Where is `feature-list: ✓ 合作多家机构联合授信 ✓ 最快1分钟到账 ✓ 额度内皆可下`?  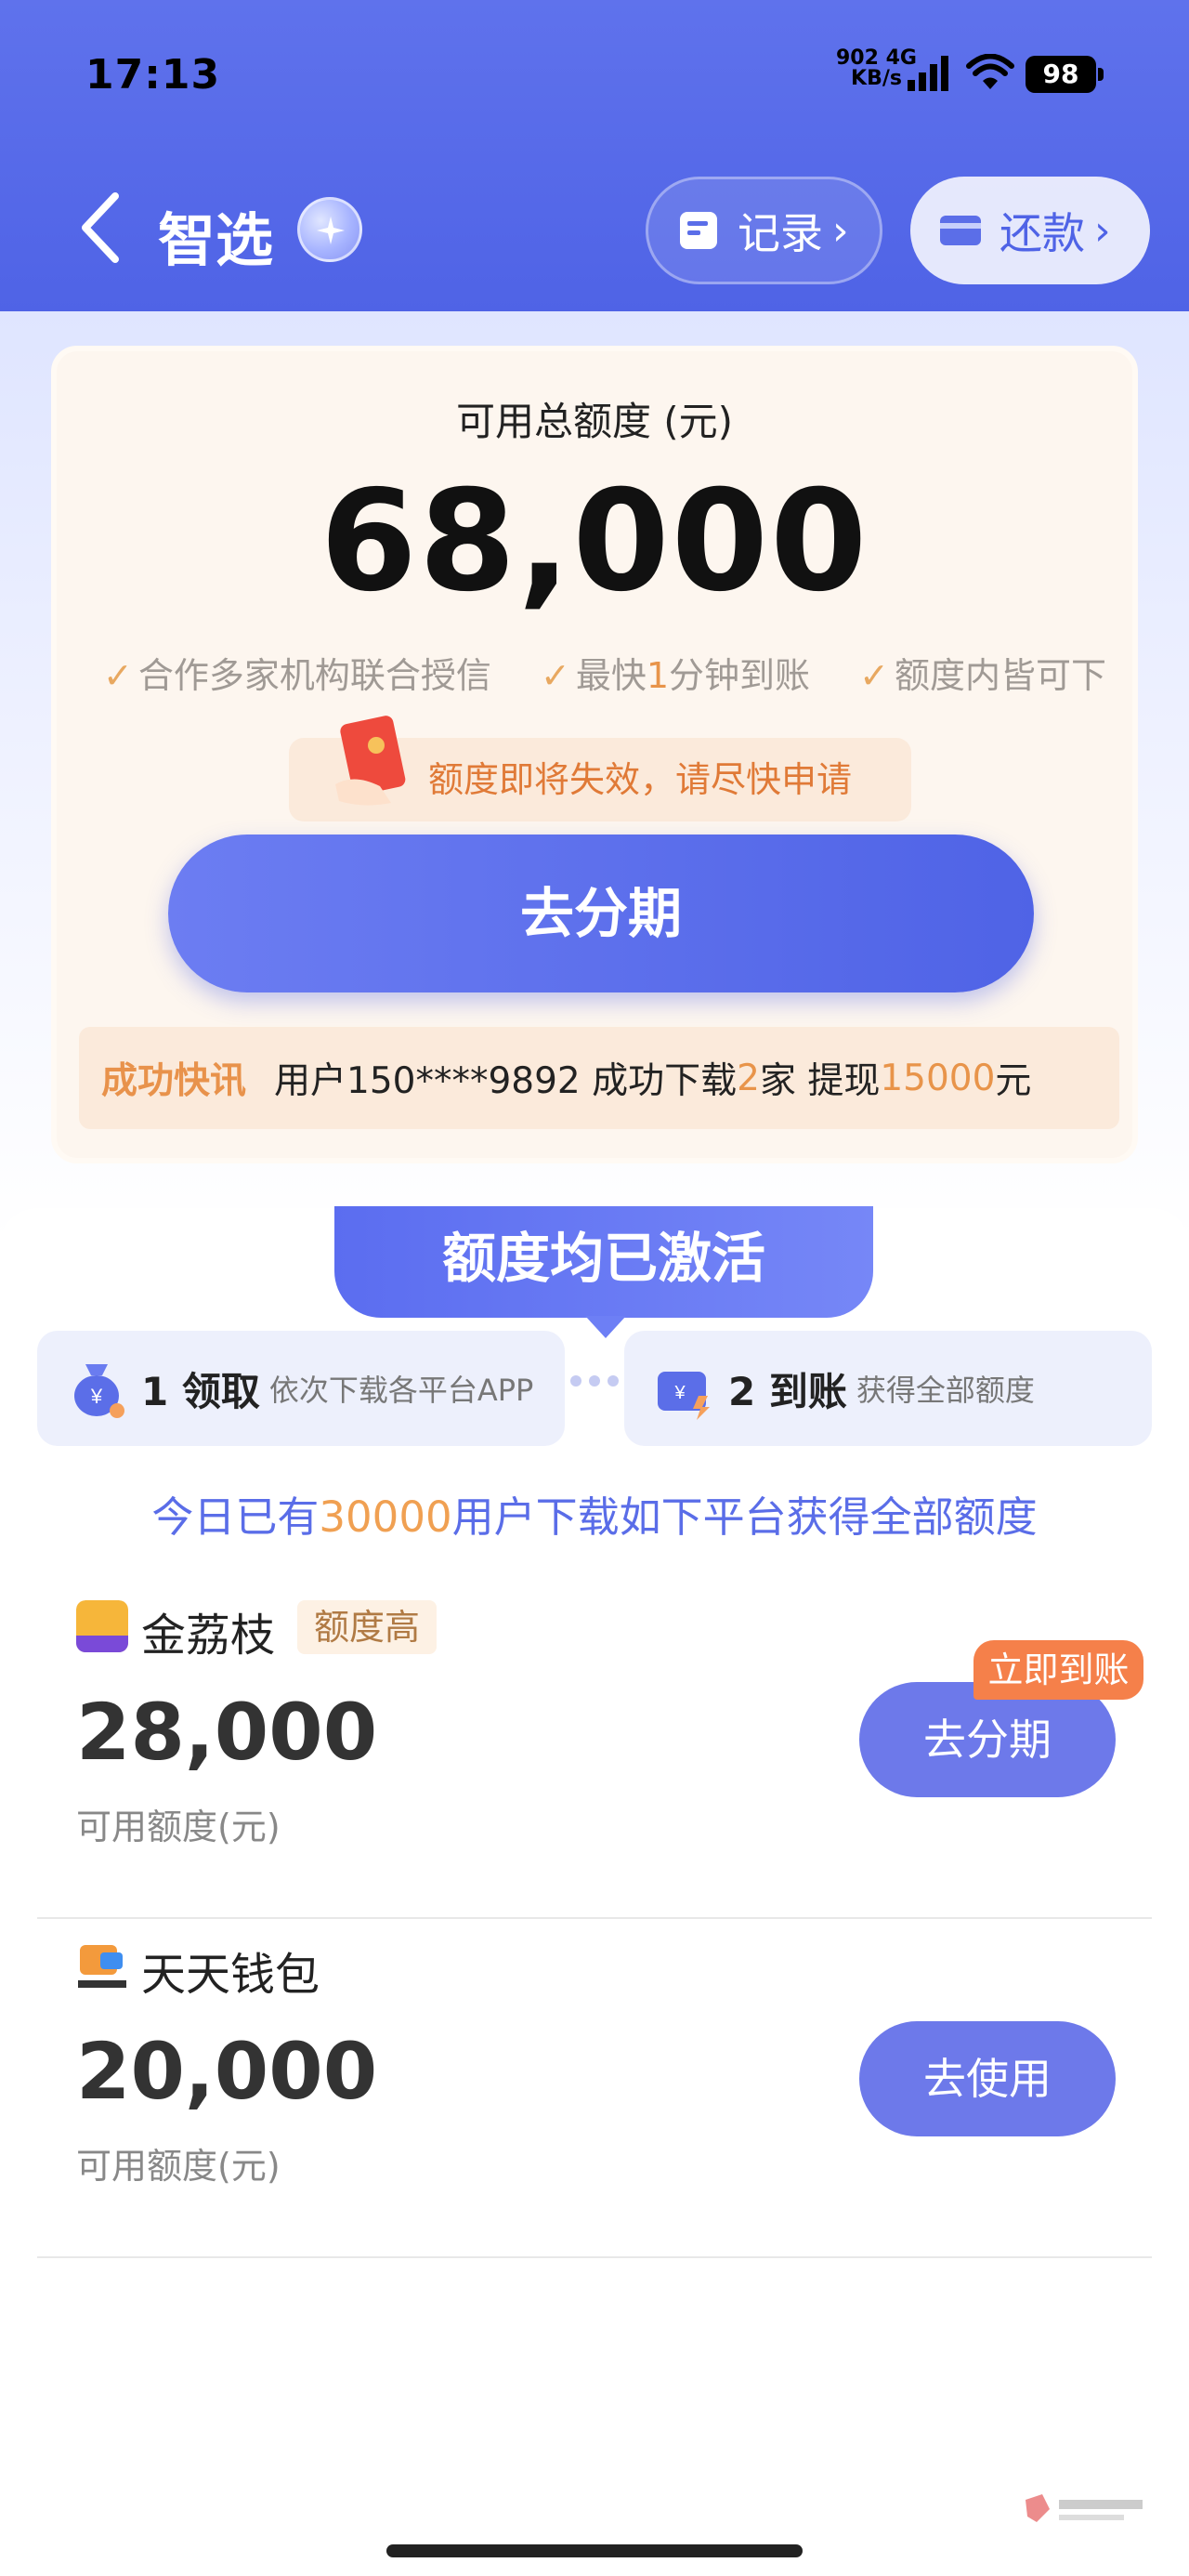
feature-list: ✓ 合作多家机构联合授信 ✓ 最快1分钟到账 ✓ 额度内皆可下 is located at coordinates (605, 672).